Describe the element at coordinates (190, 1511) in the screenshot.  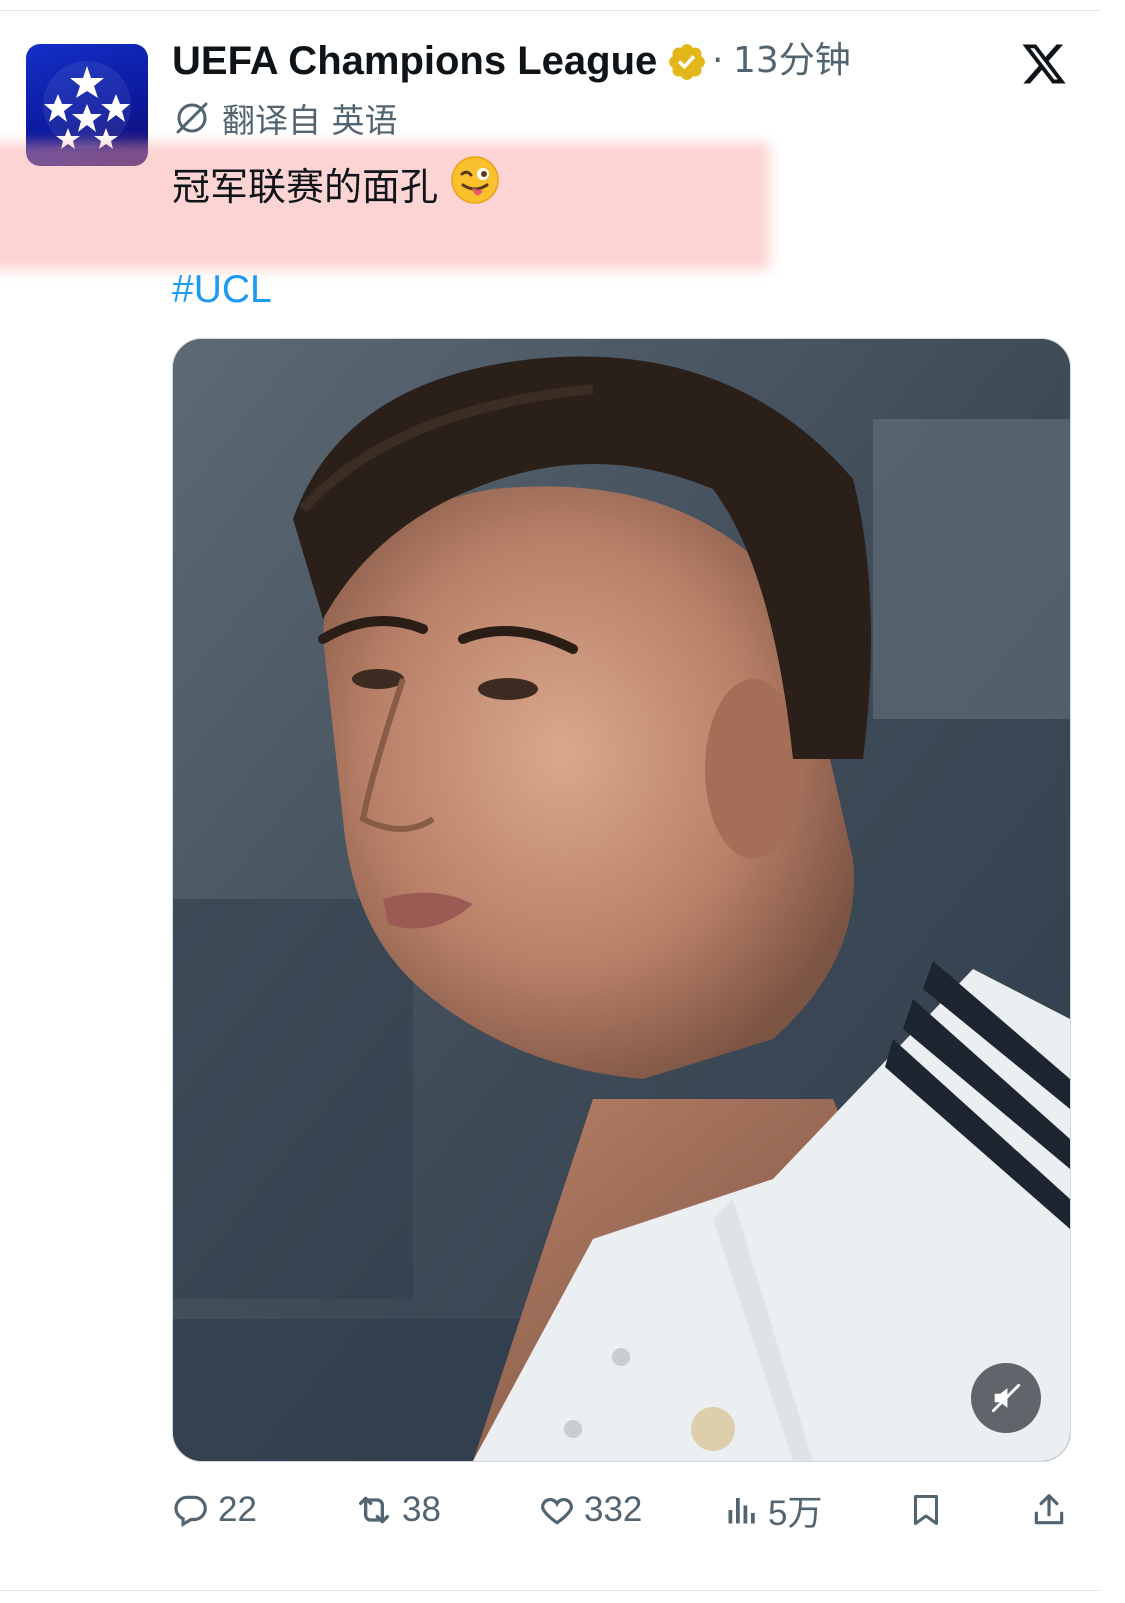
I see `reply-icon` at that location.